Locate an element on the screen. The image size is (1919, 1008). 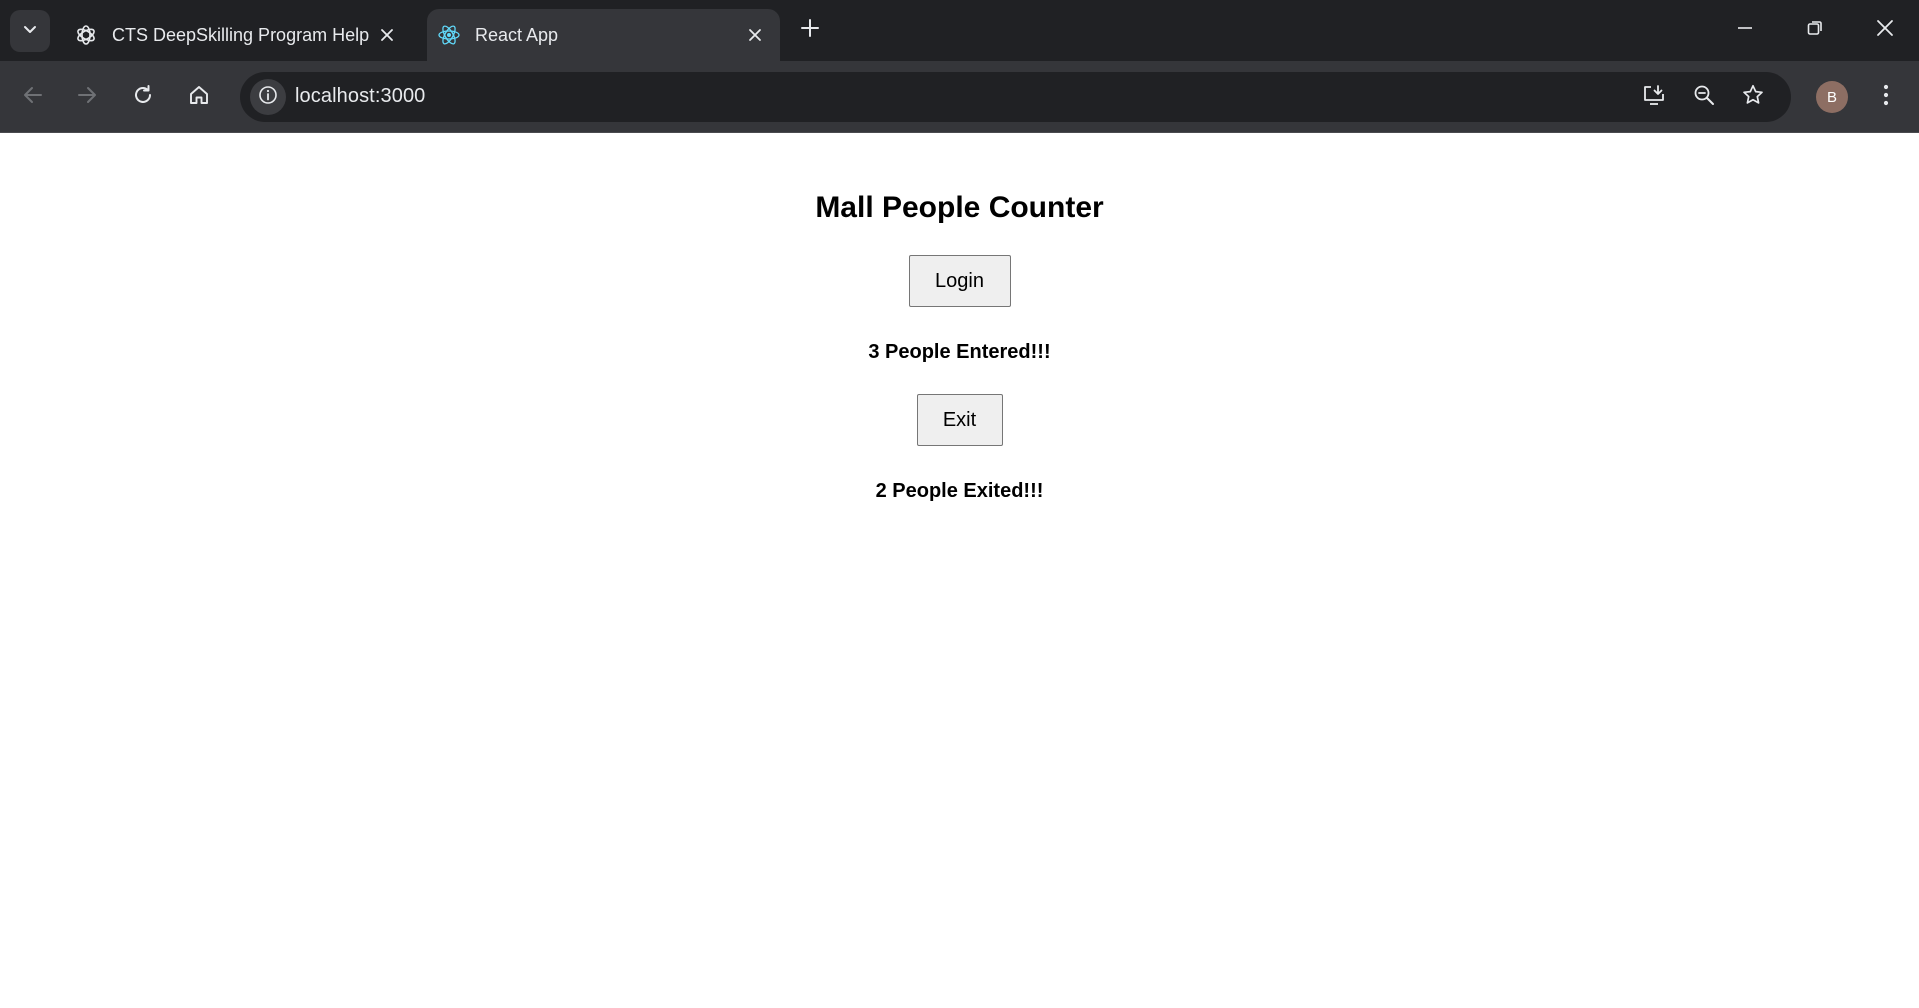
tab-search-button is located at coordinates (30, 31).